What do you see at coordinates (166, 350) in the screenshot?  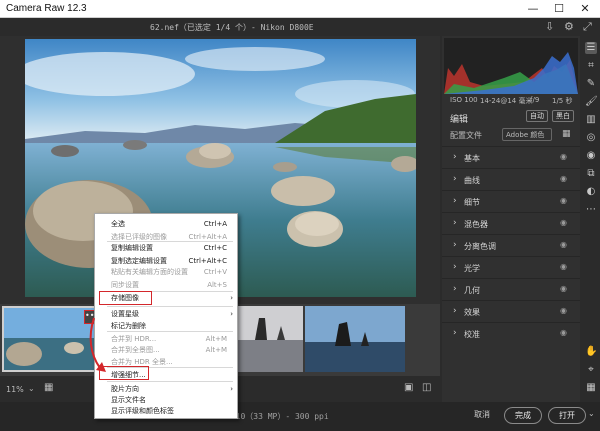 I see `menu-item-10: 合并到全景图... Alt+M` at bounding box center [166, 350].